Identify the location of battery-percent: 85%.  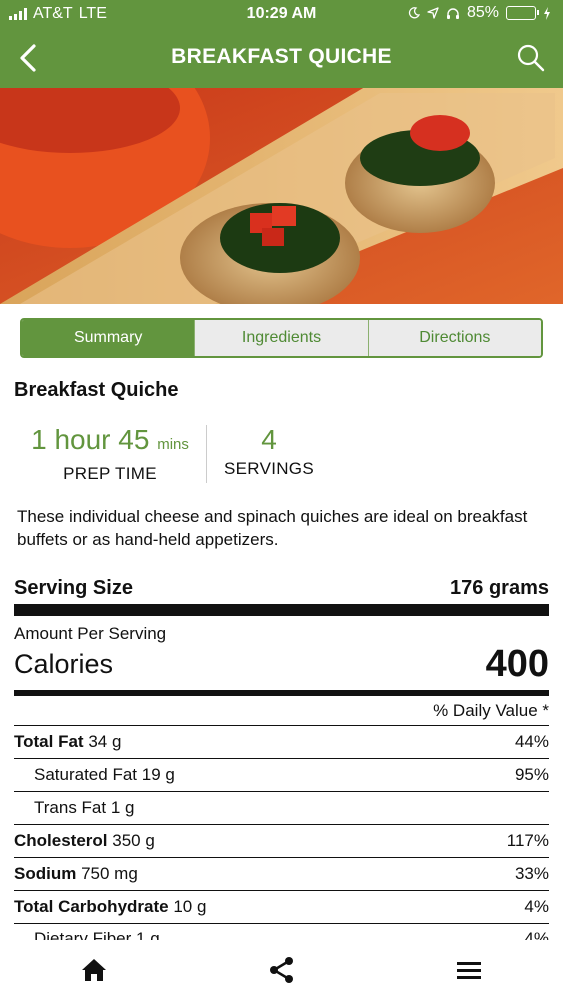
(482, 12).